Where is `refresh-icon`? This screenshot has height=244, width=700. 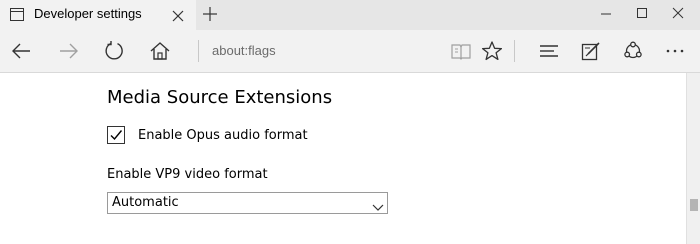
refresh-icon is located at coordinates (114, 51).